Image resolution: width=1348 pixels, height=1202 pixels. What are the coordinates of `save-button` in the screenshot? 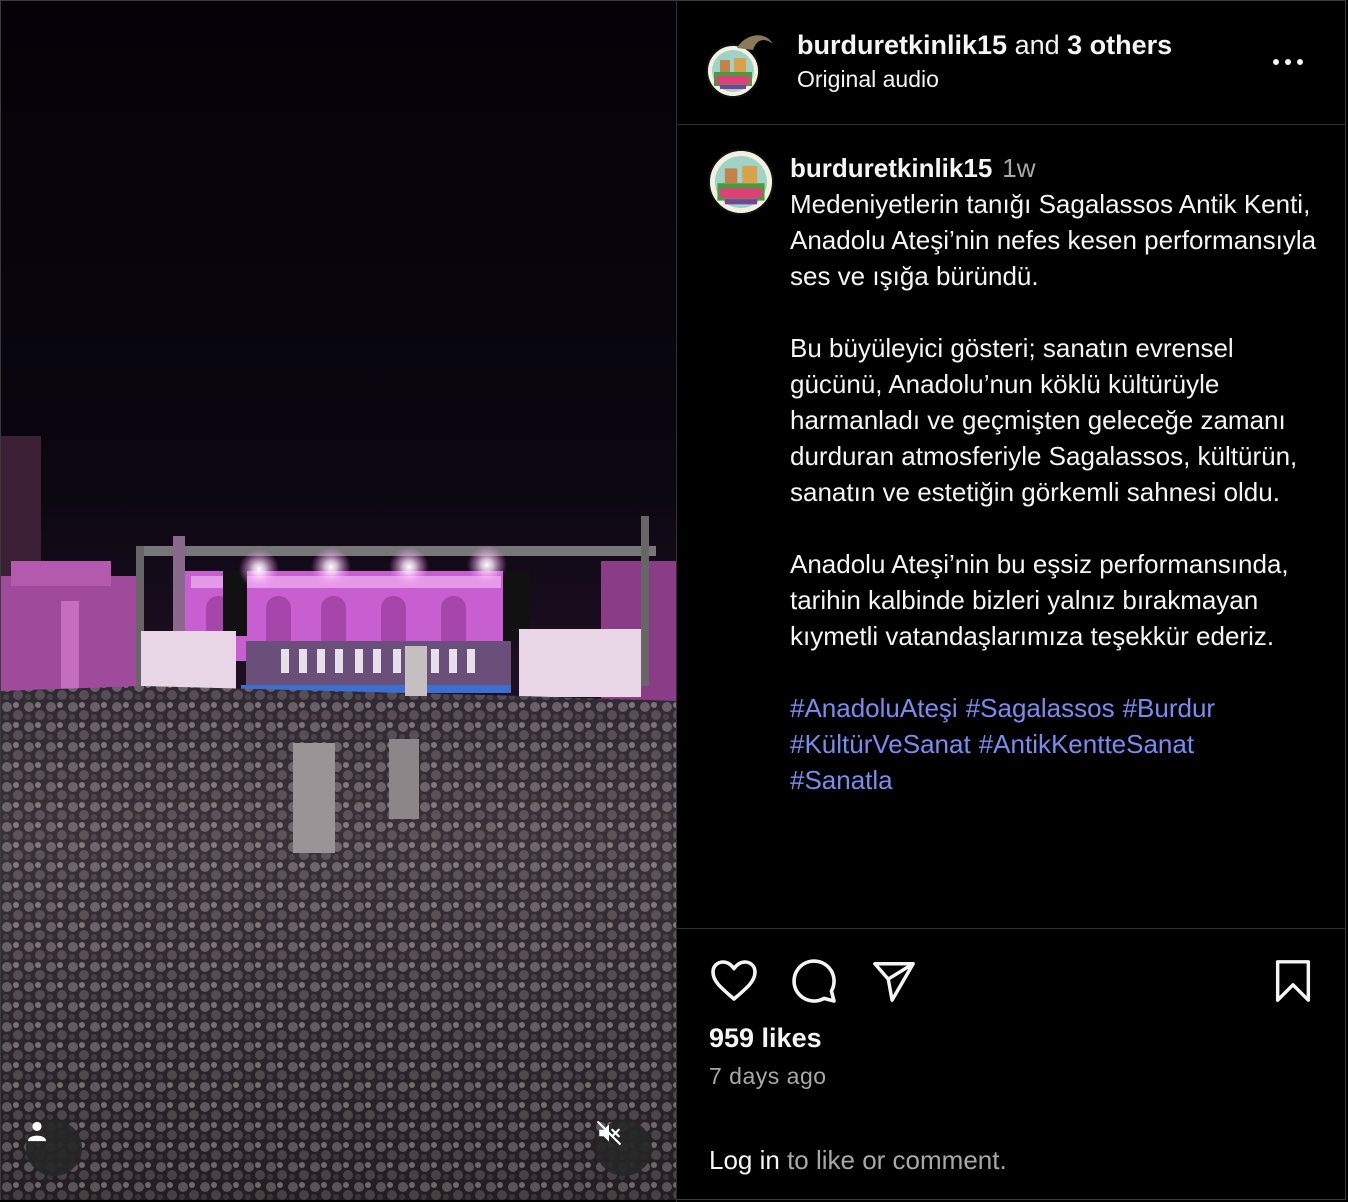 It's located at (1293, 981).